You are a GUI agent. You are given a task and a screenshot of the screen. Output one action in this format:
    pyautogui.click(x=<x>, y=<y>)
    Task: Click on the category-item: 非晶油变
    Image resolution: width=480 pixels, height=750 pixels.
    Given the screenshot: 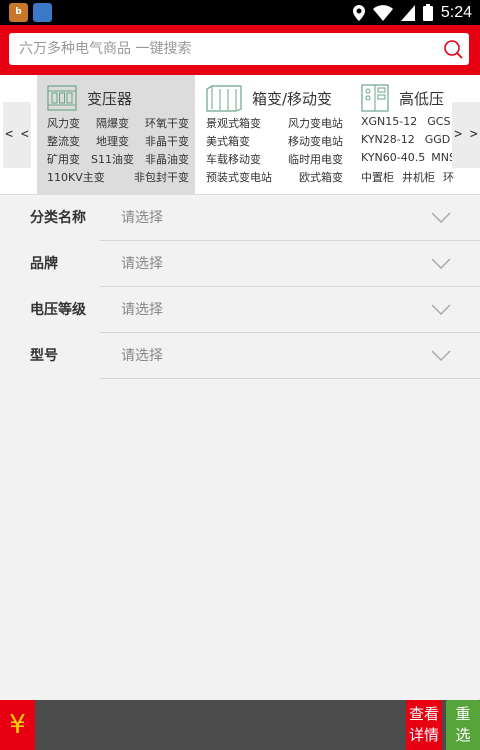 What is the action you would take?
    pyautogui.click(x=167, y=160)
    